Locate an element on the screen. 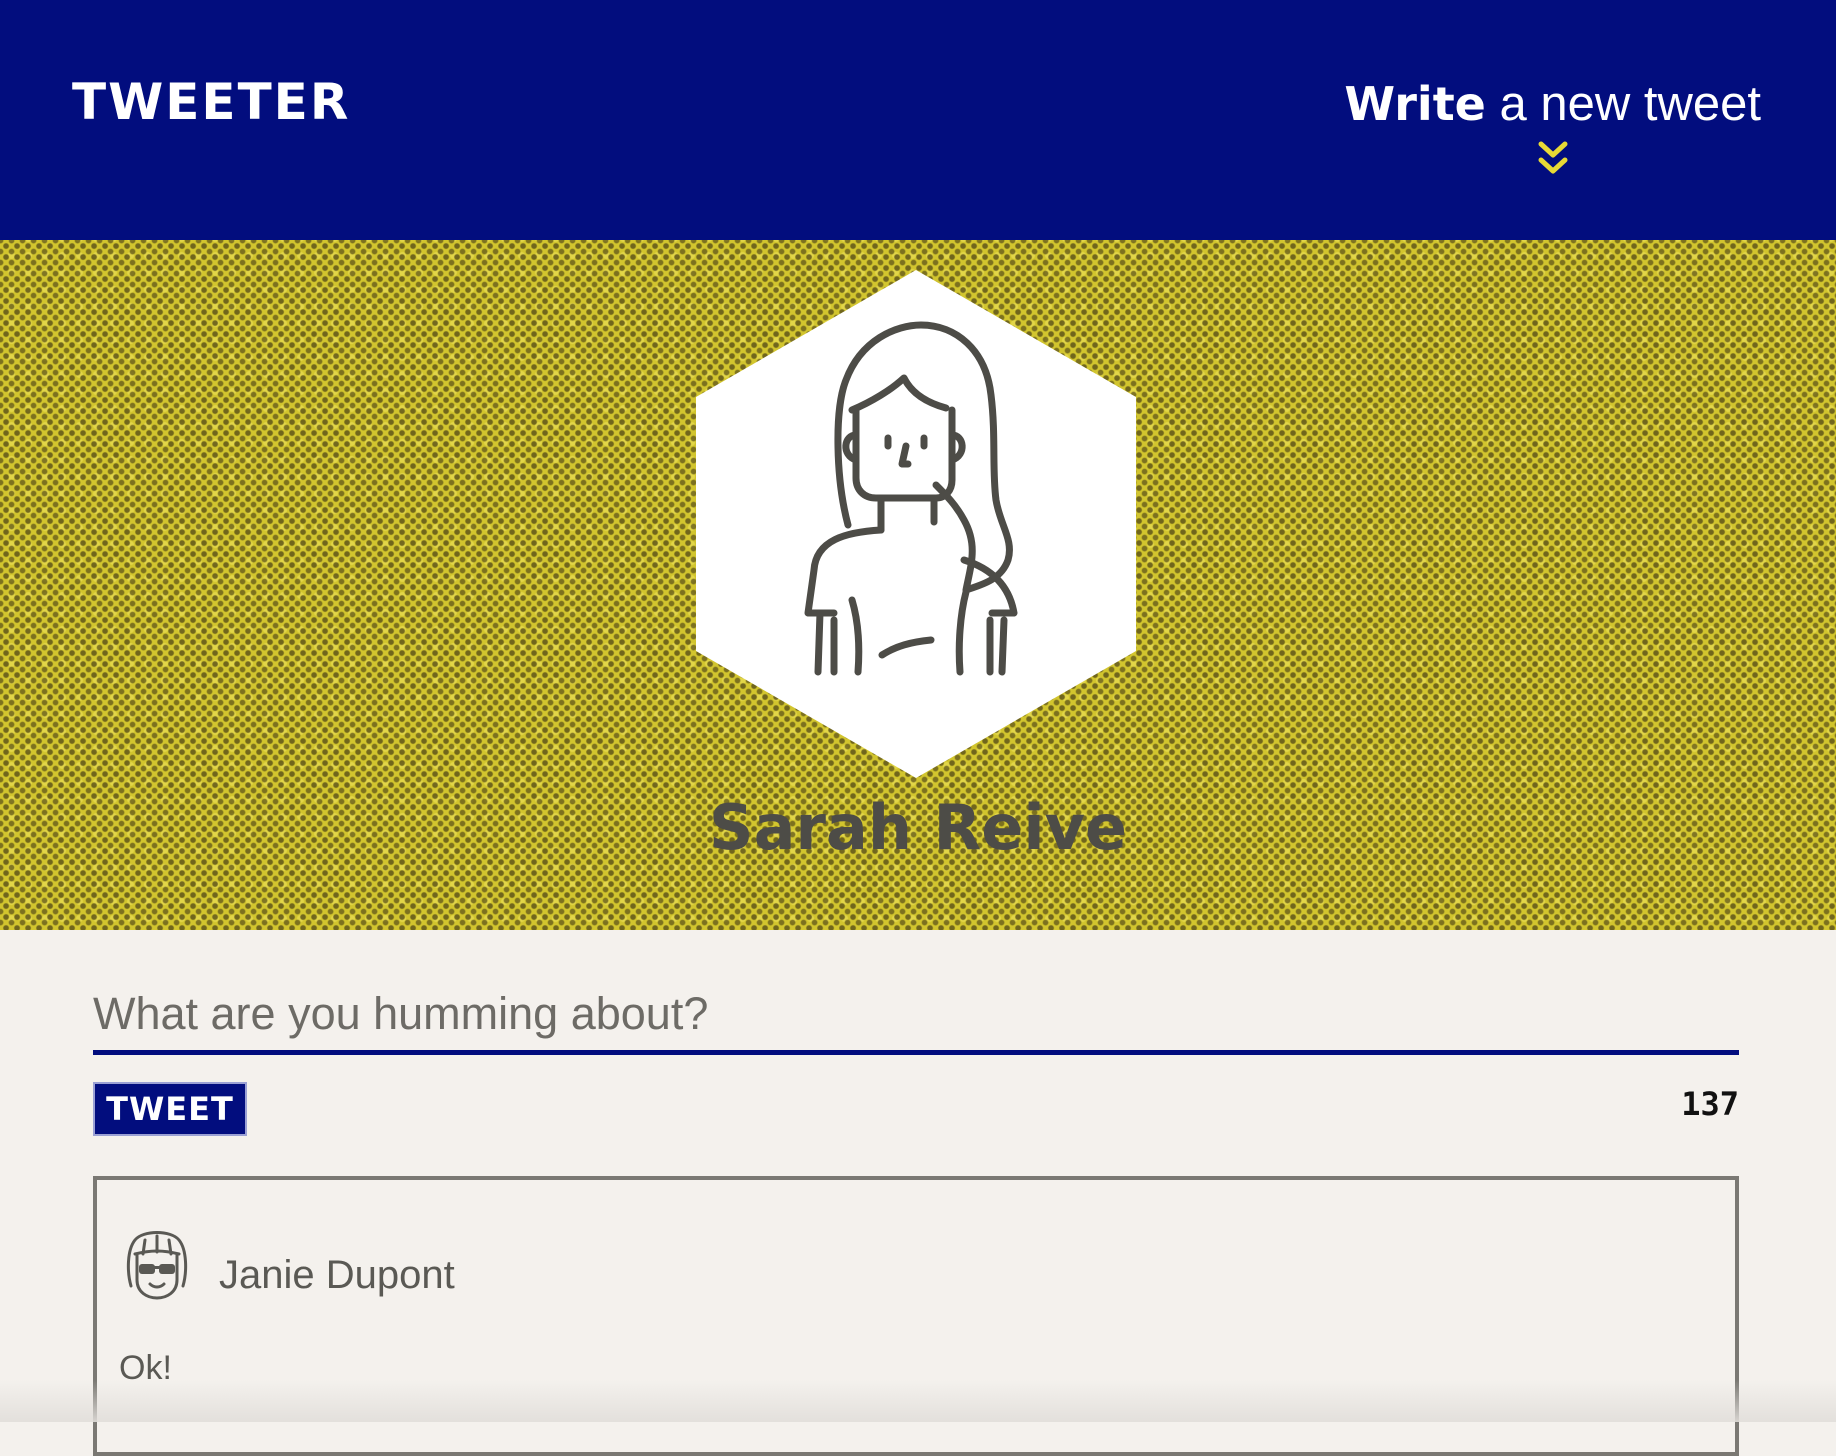 The image size is (1836, 1456). tweet-text: Ok! is located at coordinates (145, 1368).